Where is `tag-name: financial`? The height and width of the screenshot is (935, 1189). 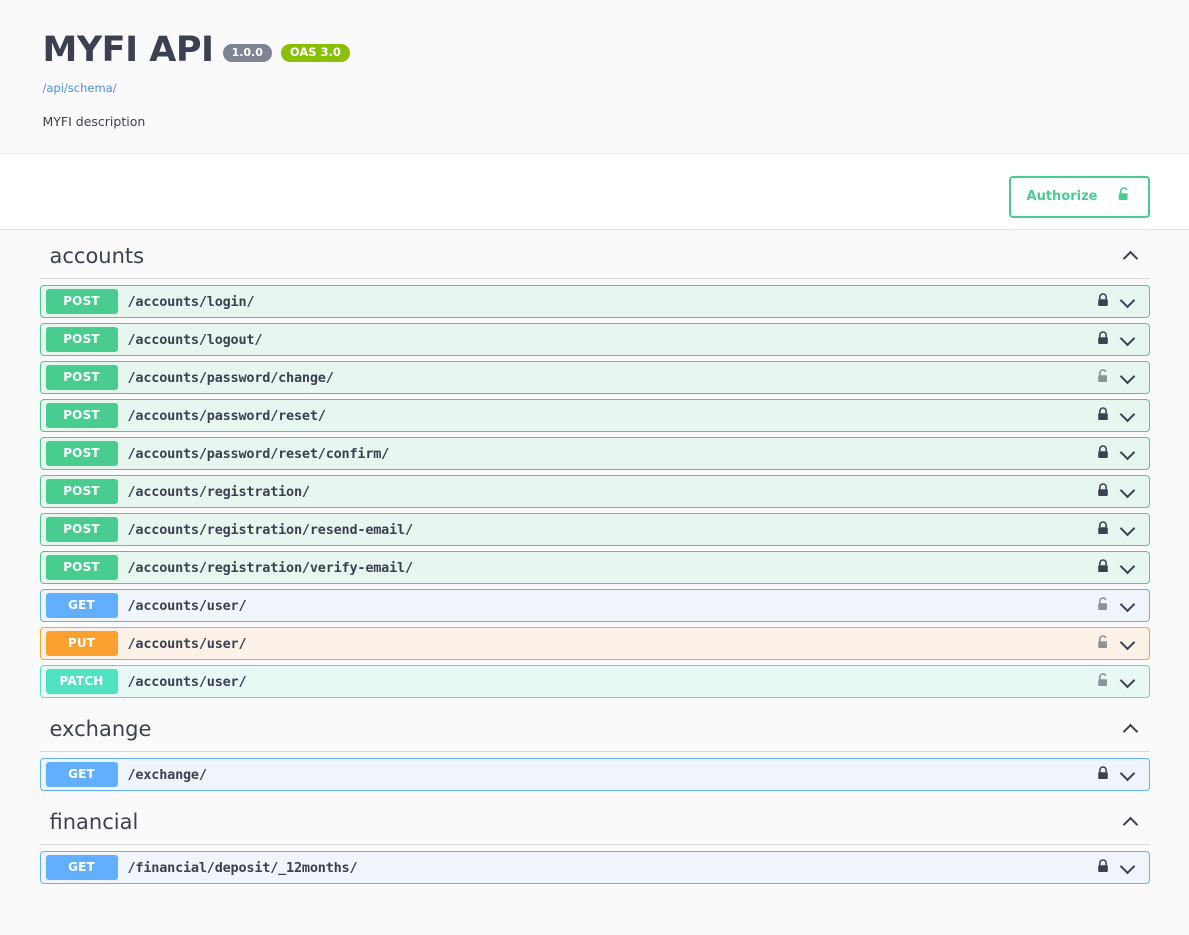 tag-name: financial is located at coordinates (94, 822).